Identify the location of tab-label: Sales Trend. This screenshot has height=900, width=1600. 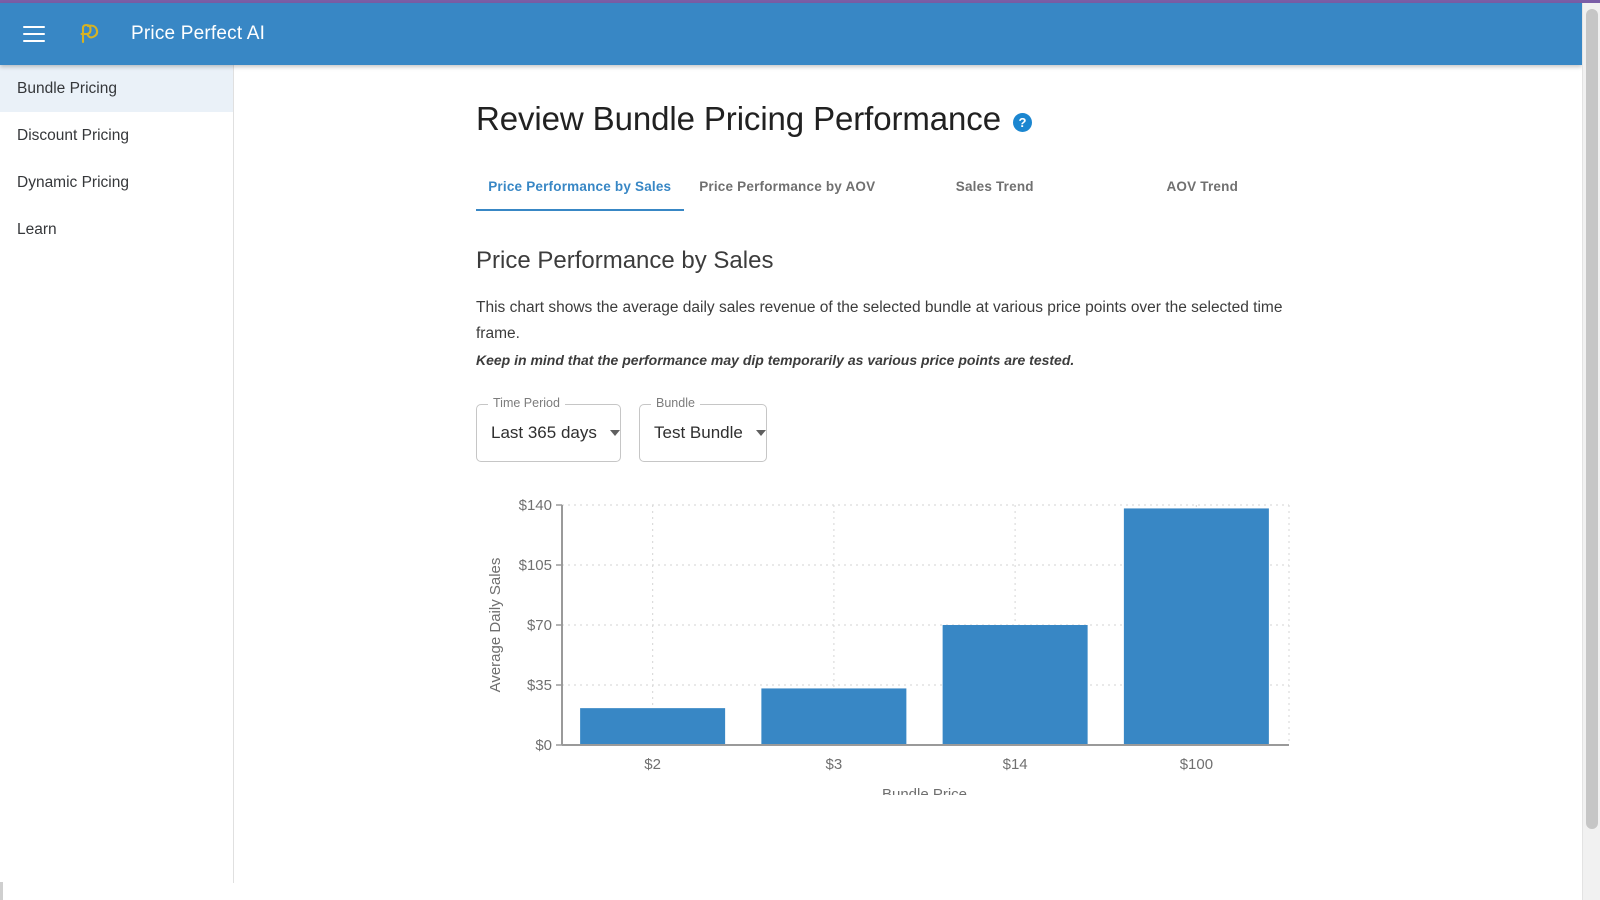
(994, 186).